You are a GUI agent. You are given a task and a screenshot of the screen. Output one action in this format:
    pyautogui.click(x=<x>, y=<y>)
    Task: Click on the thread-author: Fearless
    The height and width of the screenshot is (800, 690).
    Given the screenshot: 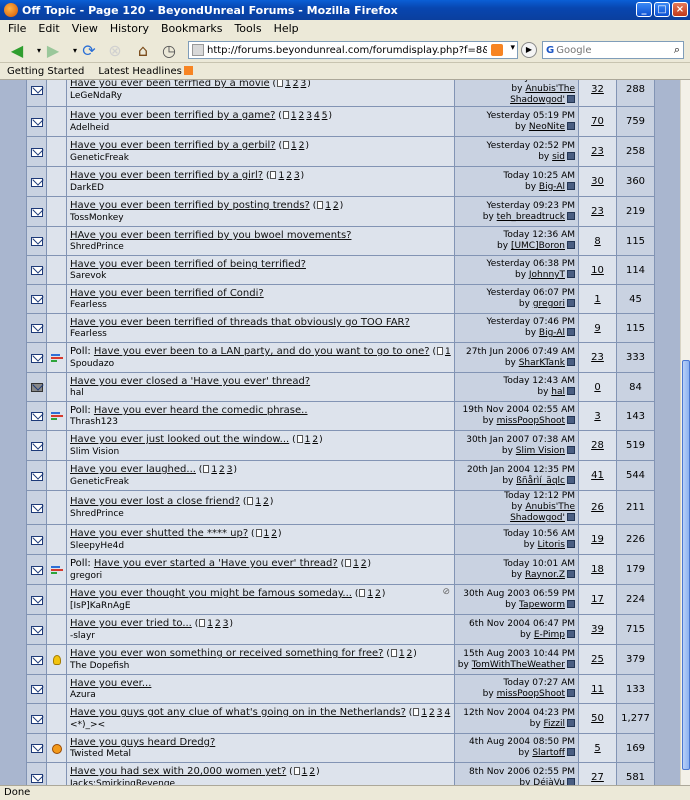 What is the action you would take?
    pyautogui.click(x=260, y=305)
    